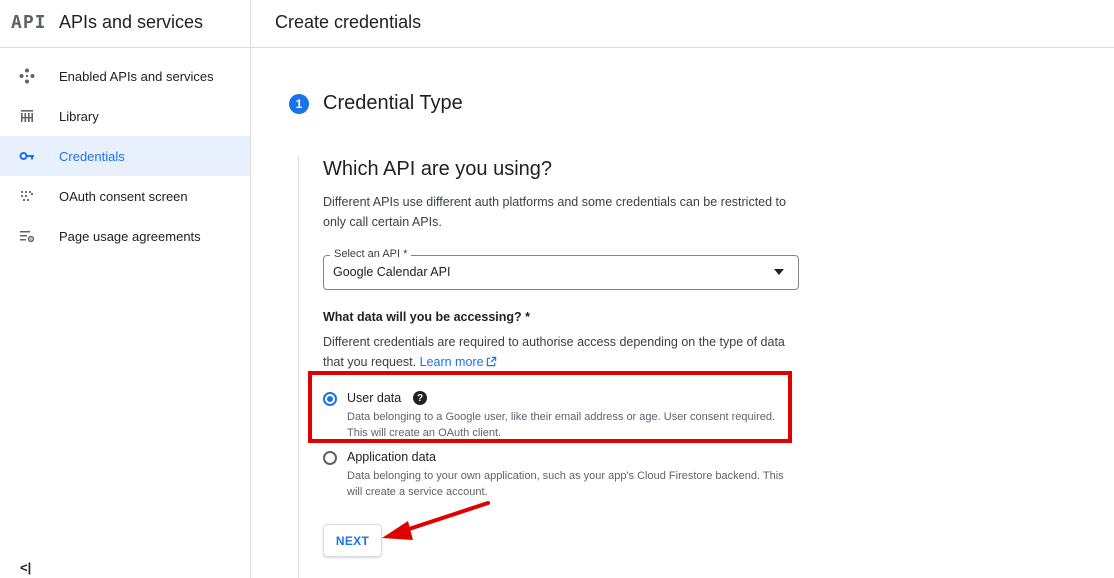  What do you see at coordinates (392, 272) in the screenshot?
I see `api-select-value: Google Calendar API` at bounding box center [392, 272].